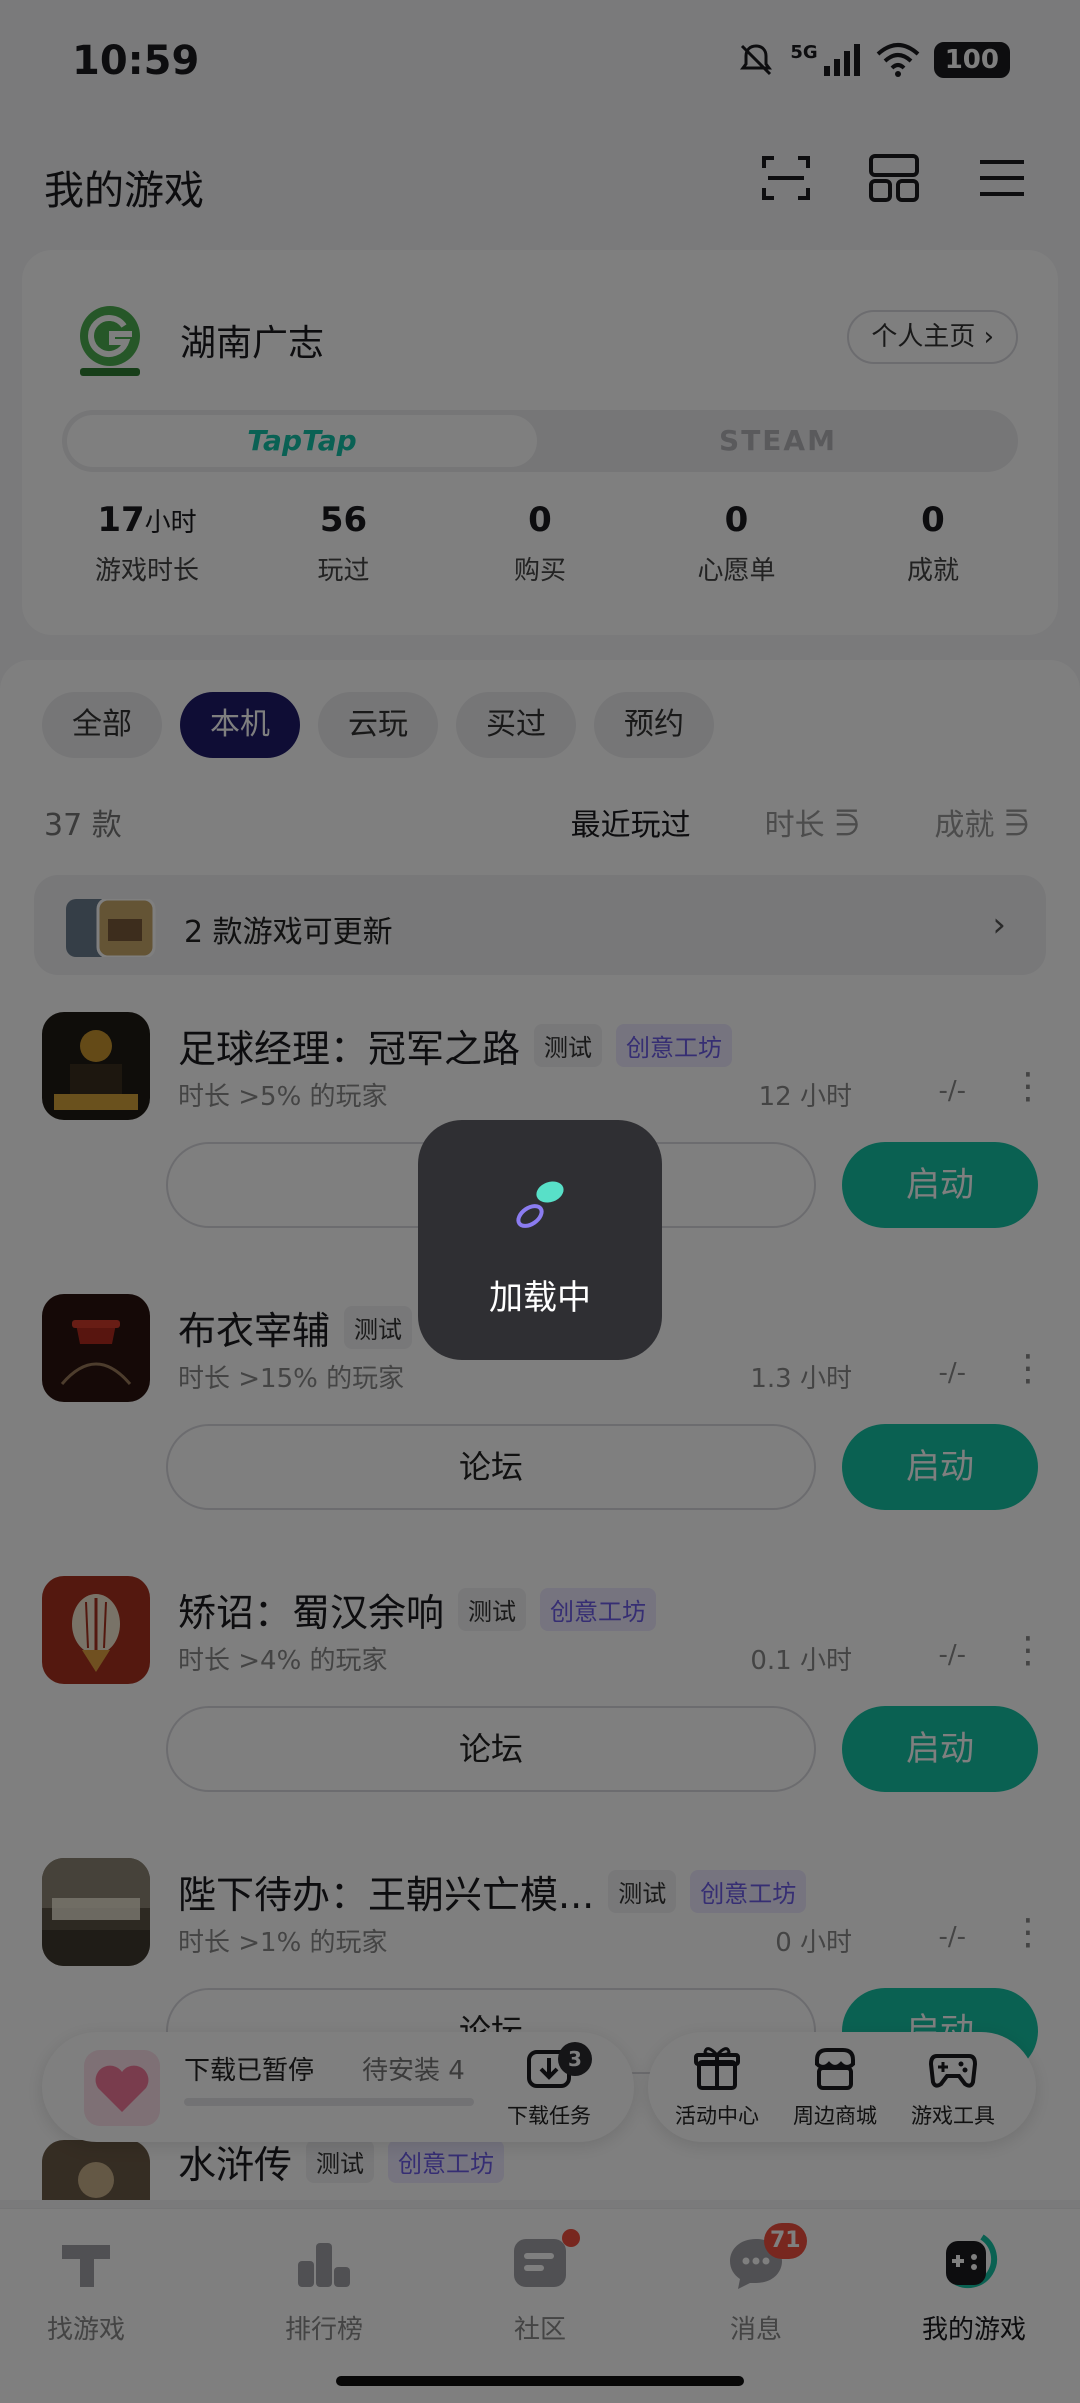 The height and width of the screenshot is (2403, 1080). I want to click on loading-text: 加载中, so click(540, 1298).